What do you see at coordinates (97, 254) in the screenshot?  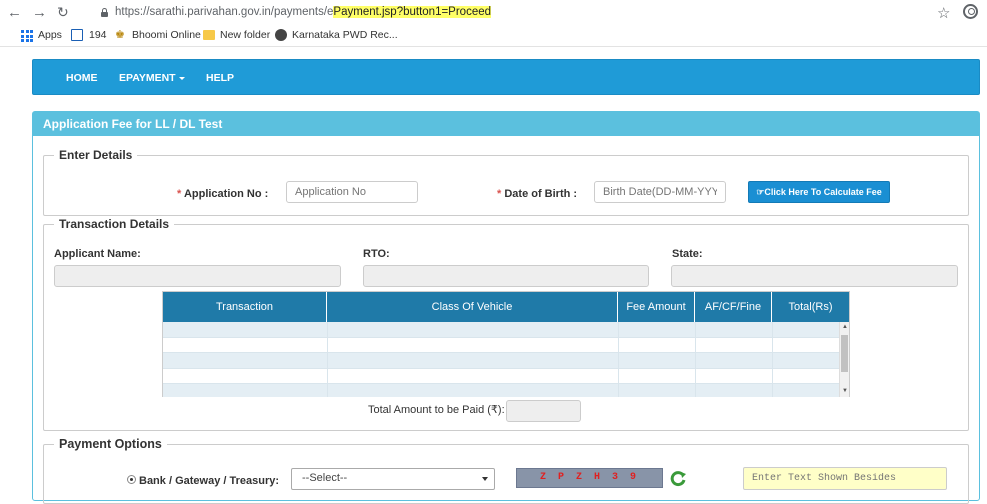 I see `applicant-name-label: Applicant Name:` at bounding box center [97, 254].